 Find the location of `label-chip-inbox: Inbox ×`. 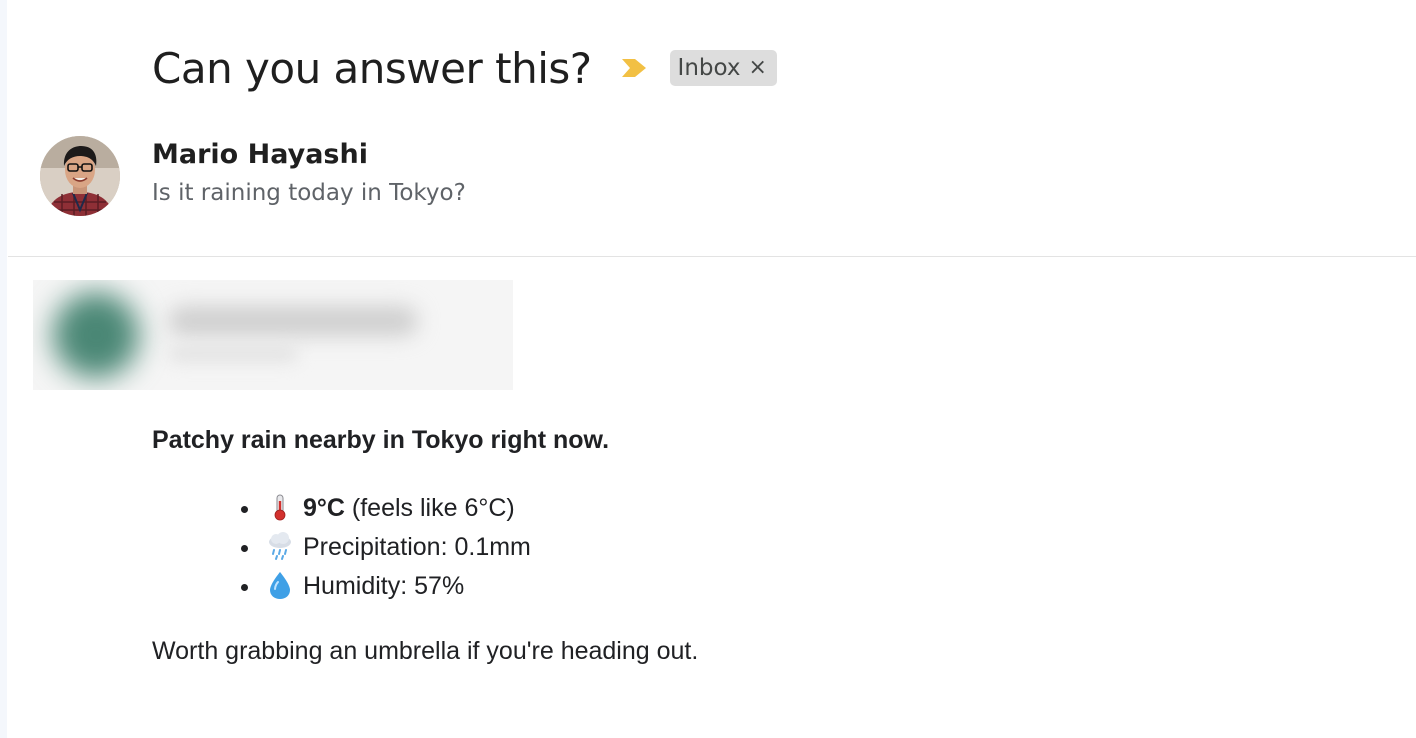

label-chip-inbox: Inbox × is located at coordinates (723, 68).